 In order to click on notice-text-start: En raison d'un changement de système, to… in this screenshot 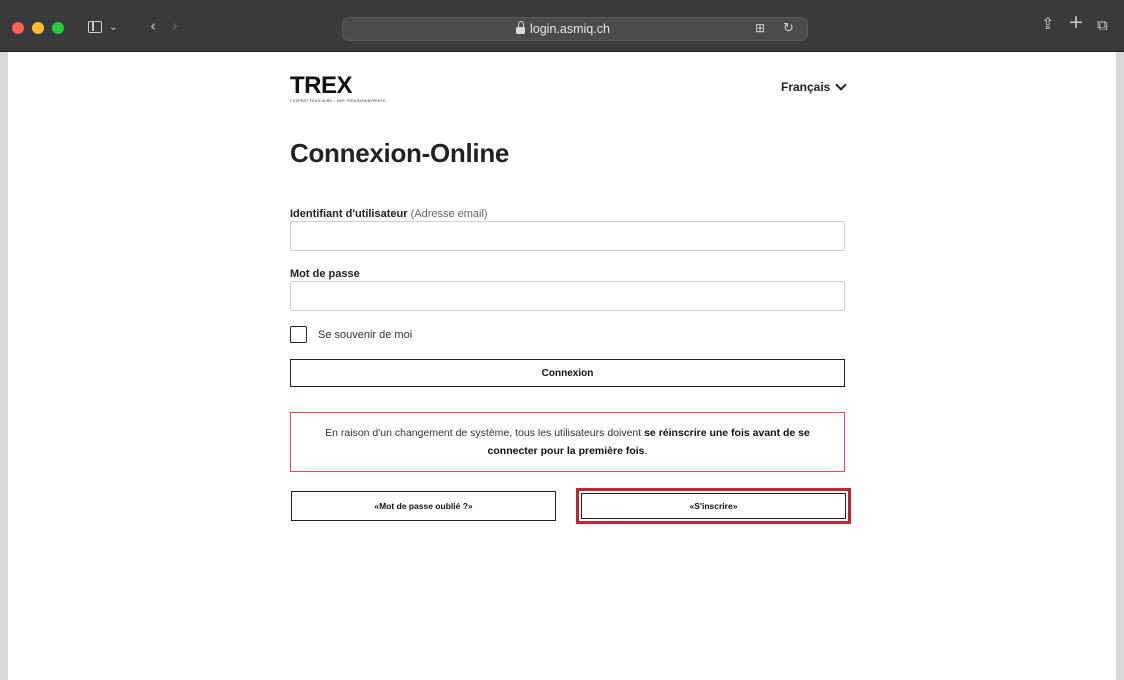, I will do `click(485, 433)`.